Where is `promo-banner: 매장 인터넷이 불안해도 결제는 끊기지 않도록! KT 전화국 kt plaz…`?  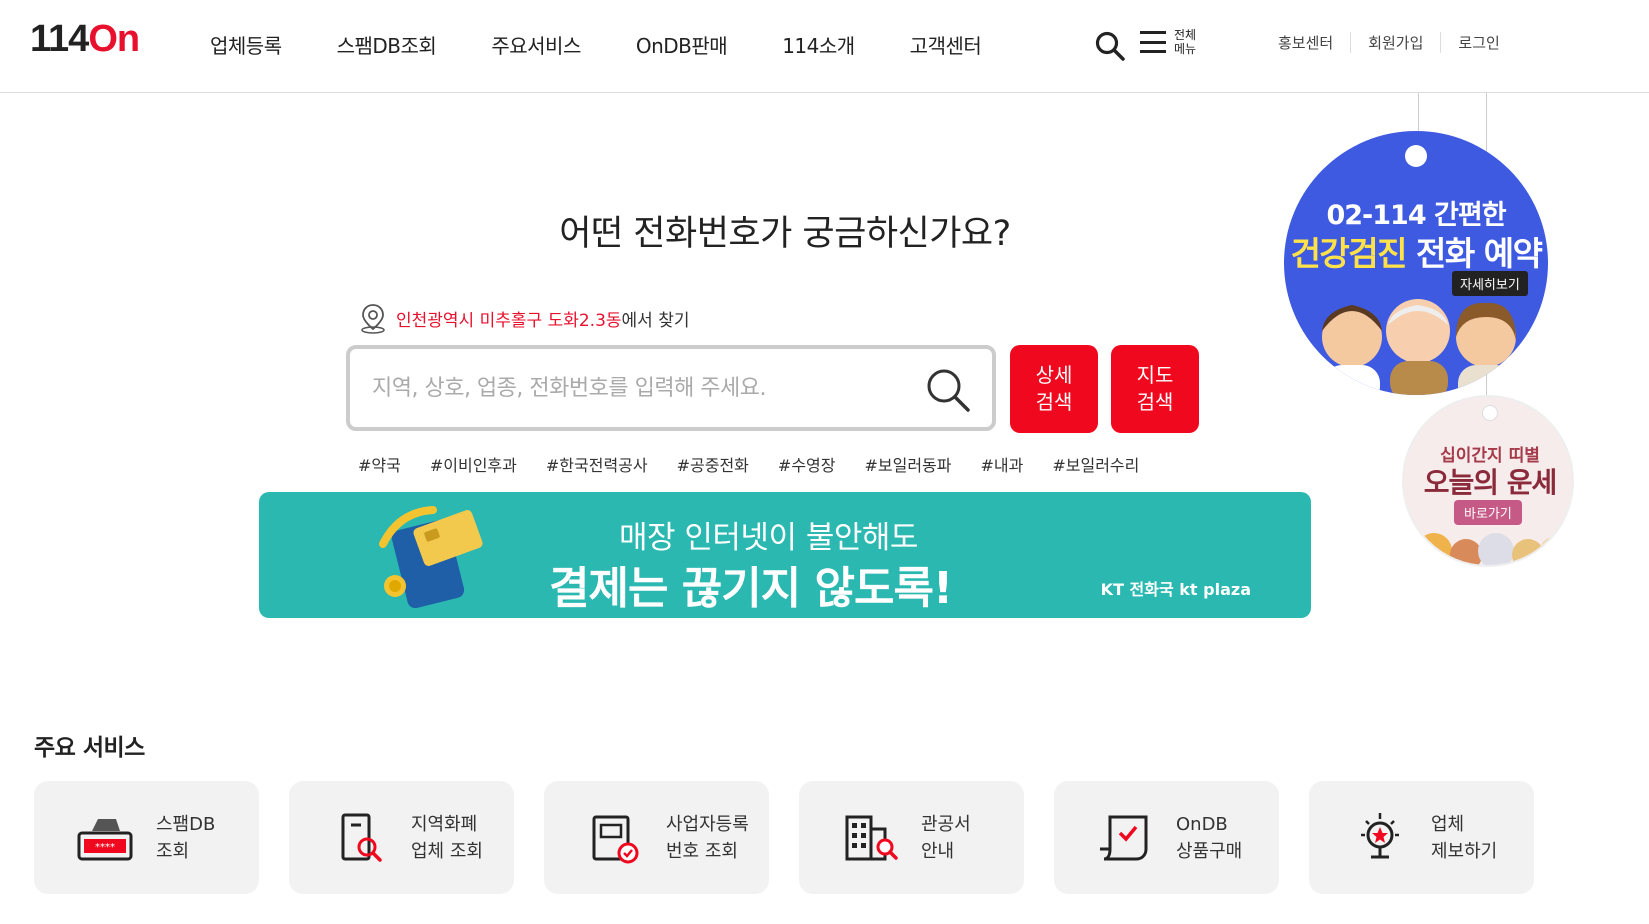 promo-banner: 매장 인터넷이 불안해도 결제는 끊기지 않도록! KT 전화국 kt plaz… is located at coordinates (785, 555).